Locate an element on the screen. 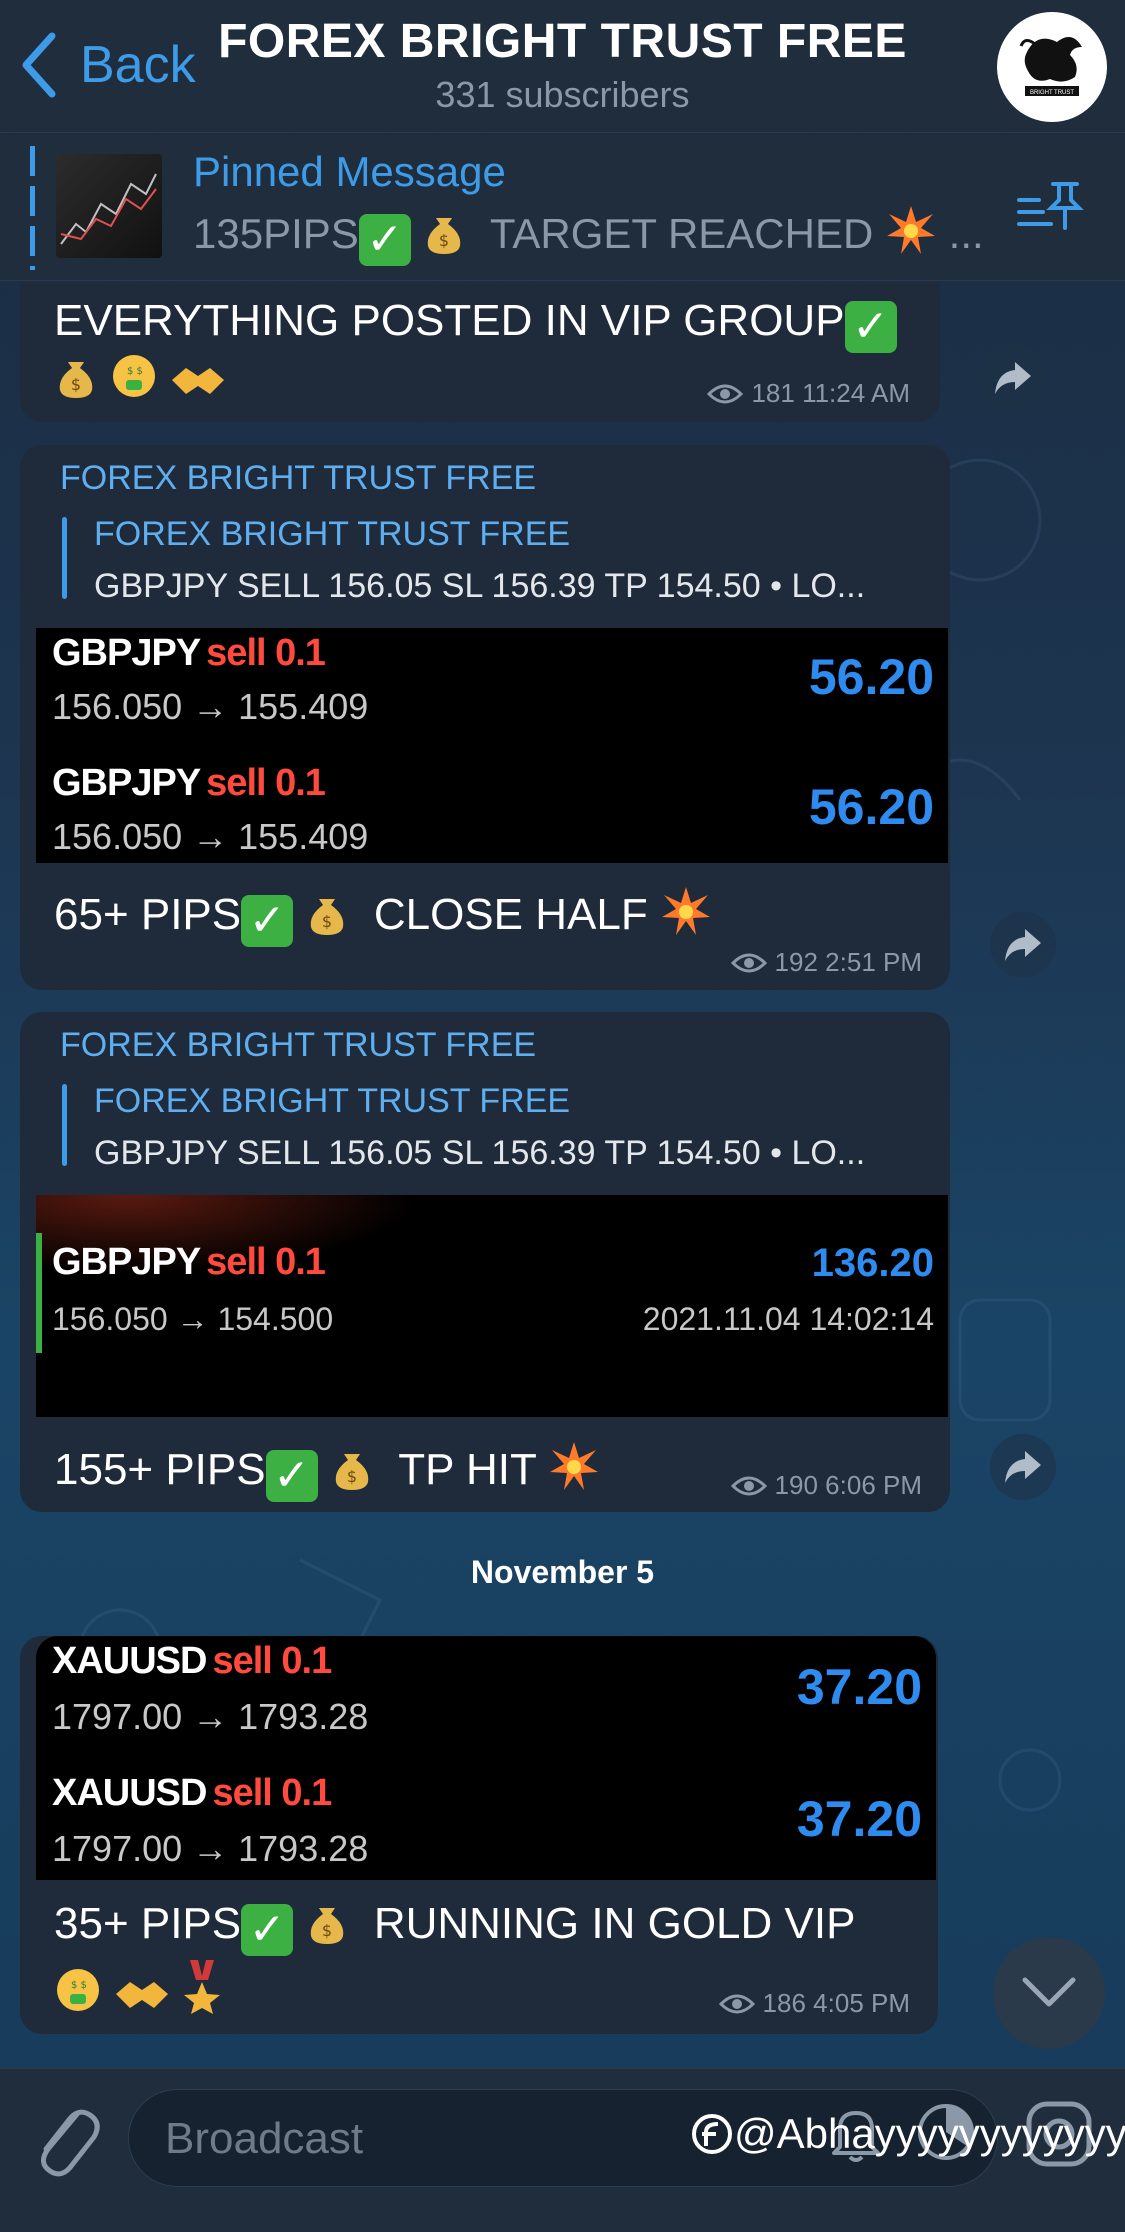  chevron-down-icon is located at coordinates (1049, 1992).